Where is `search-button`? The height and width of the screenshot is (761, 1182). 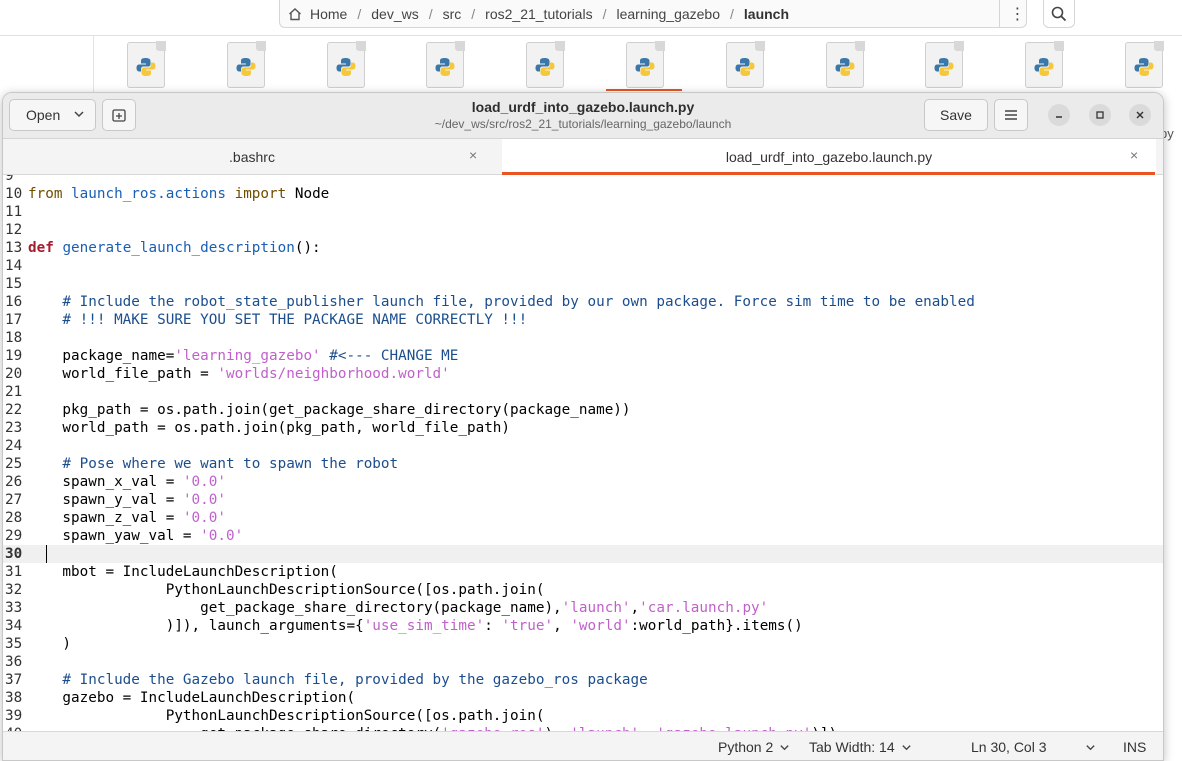 search-button is located at coordinates (1059, 14).